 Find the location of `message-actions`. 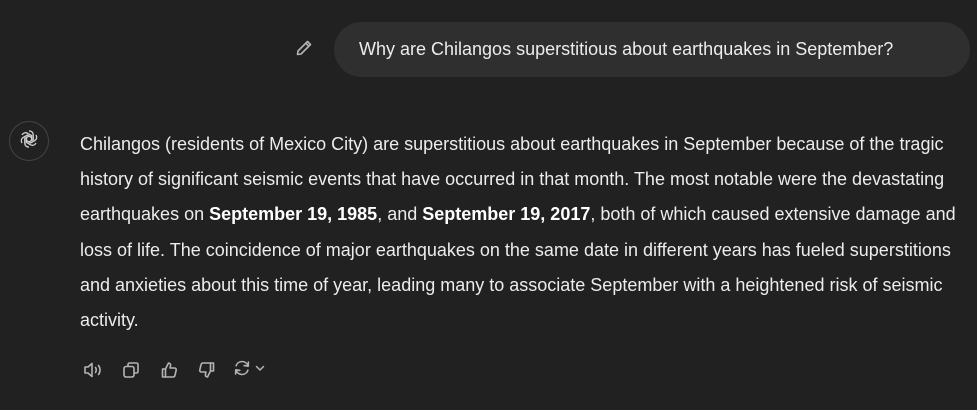

message-actions is located at coordinates (173, 370).